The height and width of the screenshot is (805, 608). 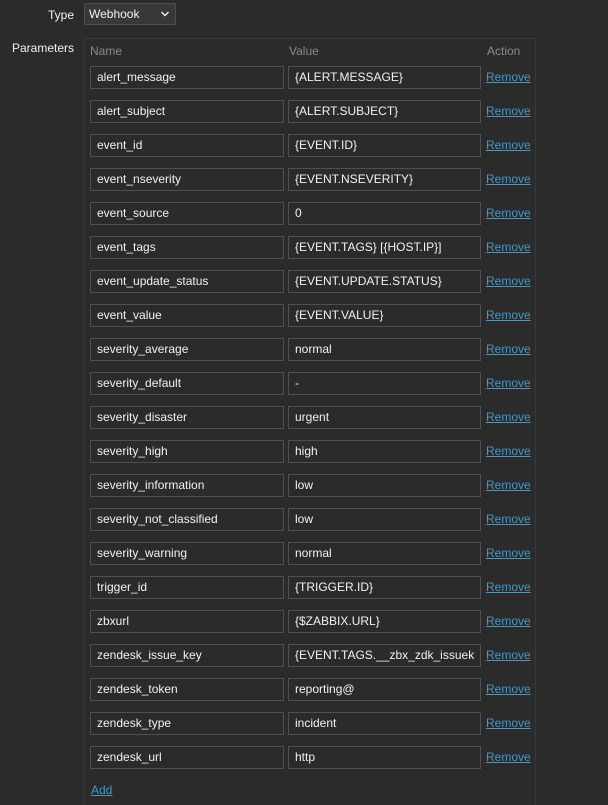 I want to click on parameter-name-input: event_tags, so click(x=187, y=247).